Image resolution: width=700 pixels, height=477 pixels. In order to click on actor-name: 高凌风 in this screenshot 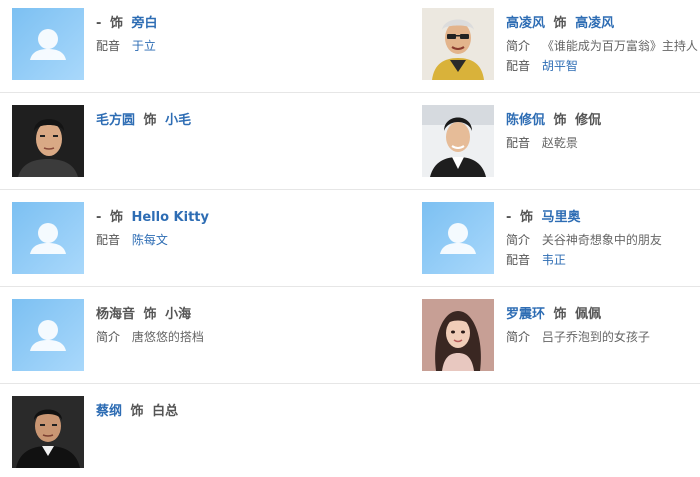, I will do `click(525, 23)`.